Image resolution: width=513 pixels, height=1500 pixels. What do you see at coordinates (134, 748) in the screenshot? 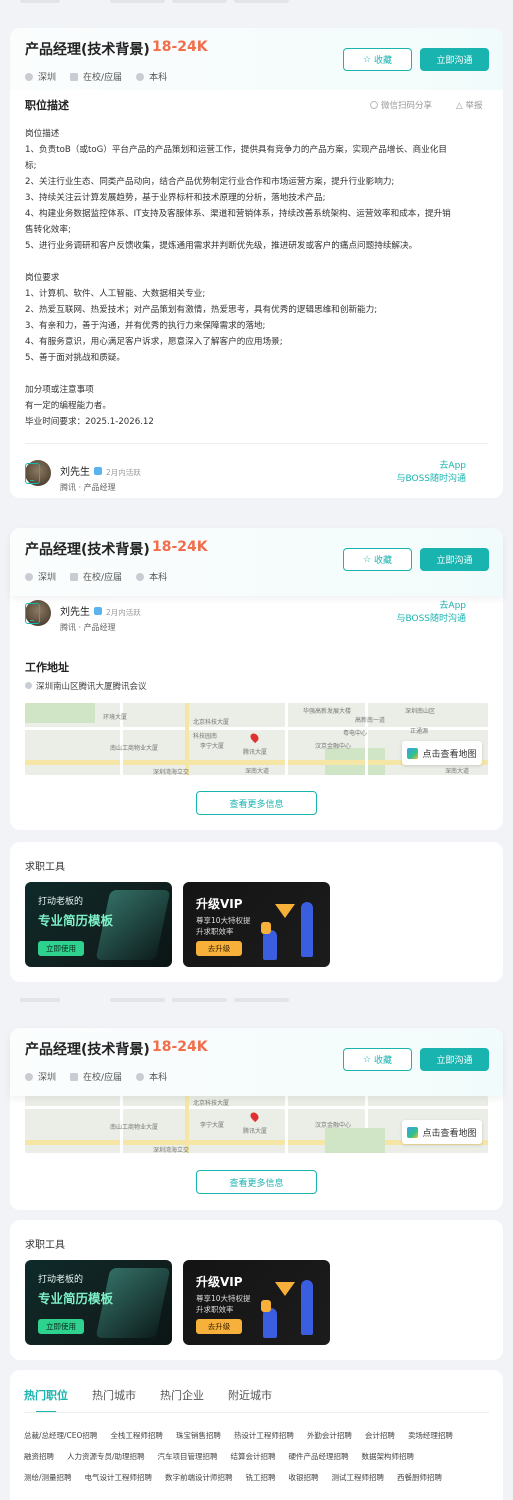
I see `map-label: 南山工商物业大厦` at bounding box center [134, 748].